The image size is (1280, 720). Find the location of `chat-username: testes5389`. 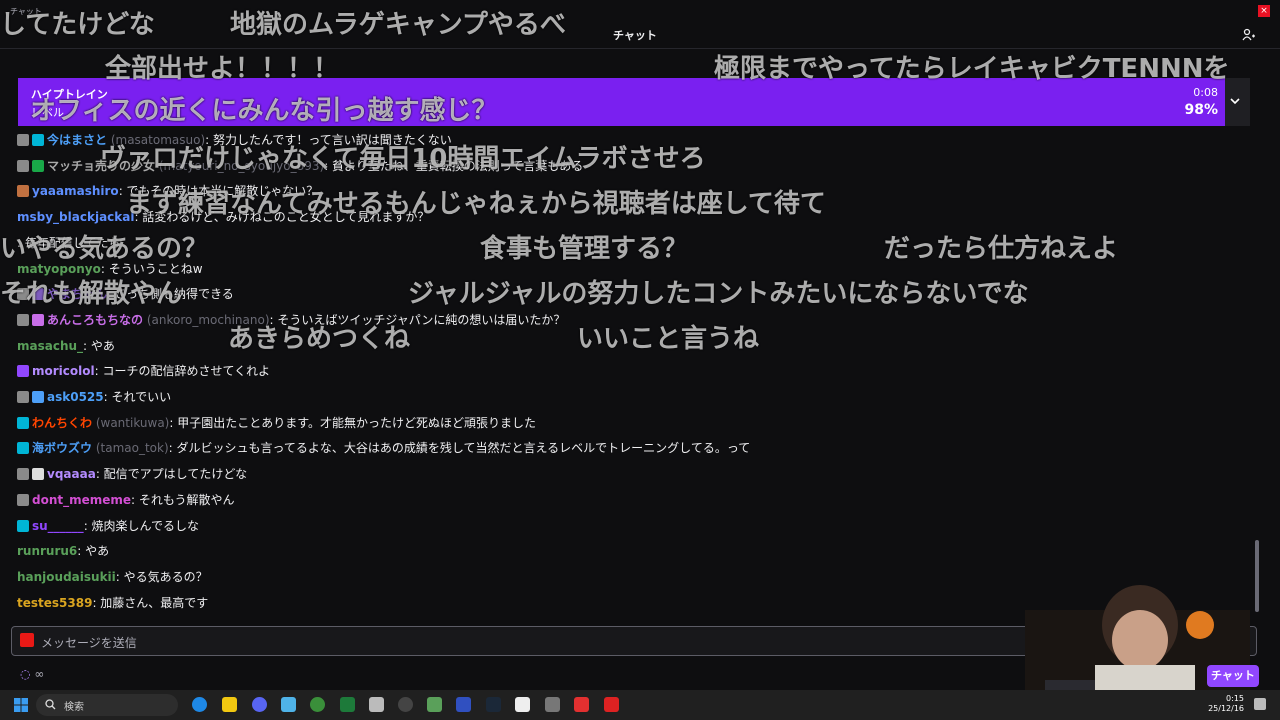

chat-username: testes5389 is located at coordinates (54, 603).